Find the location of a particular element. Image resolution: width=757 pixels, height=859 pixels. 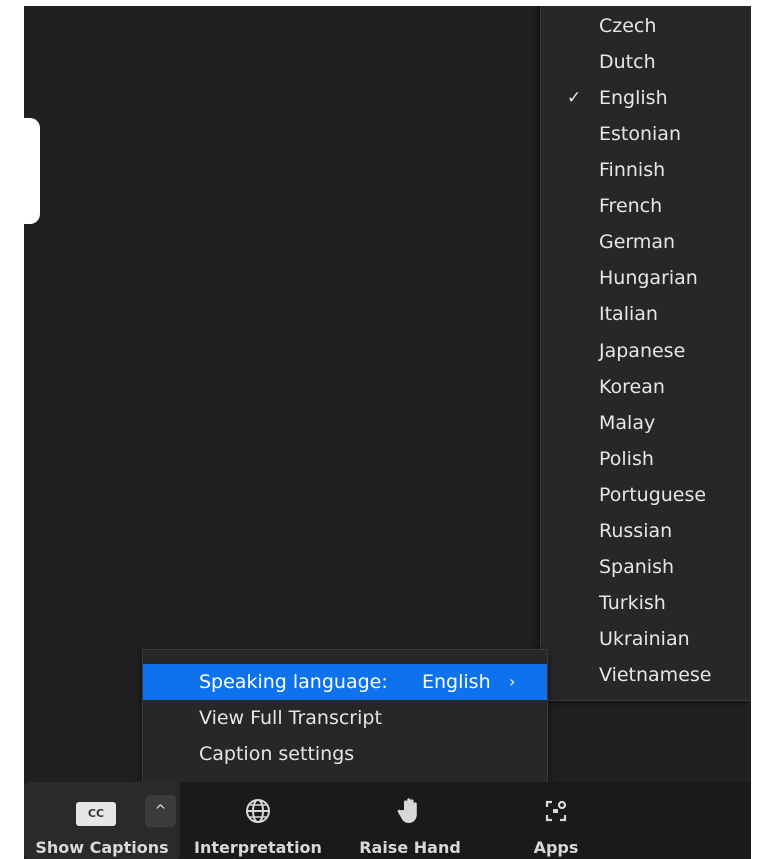

language-label: Polish is located at coordinates (626, 459).